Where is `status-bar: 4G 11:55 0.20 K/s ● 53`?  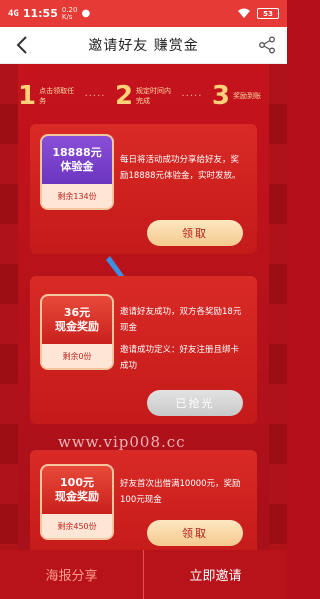
status-bar: 4G 11:55 0.20 K/s ● 53 is located at coordinates (143, 13).